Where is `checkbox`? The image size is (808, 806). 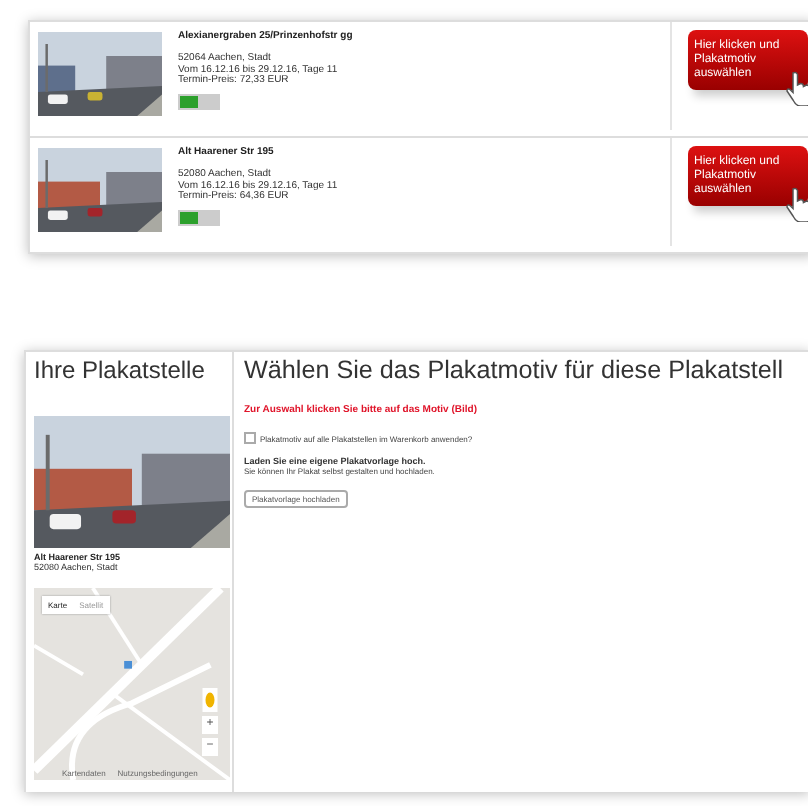 checkbox is located at coordinates (250, 438).